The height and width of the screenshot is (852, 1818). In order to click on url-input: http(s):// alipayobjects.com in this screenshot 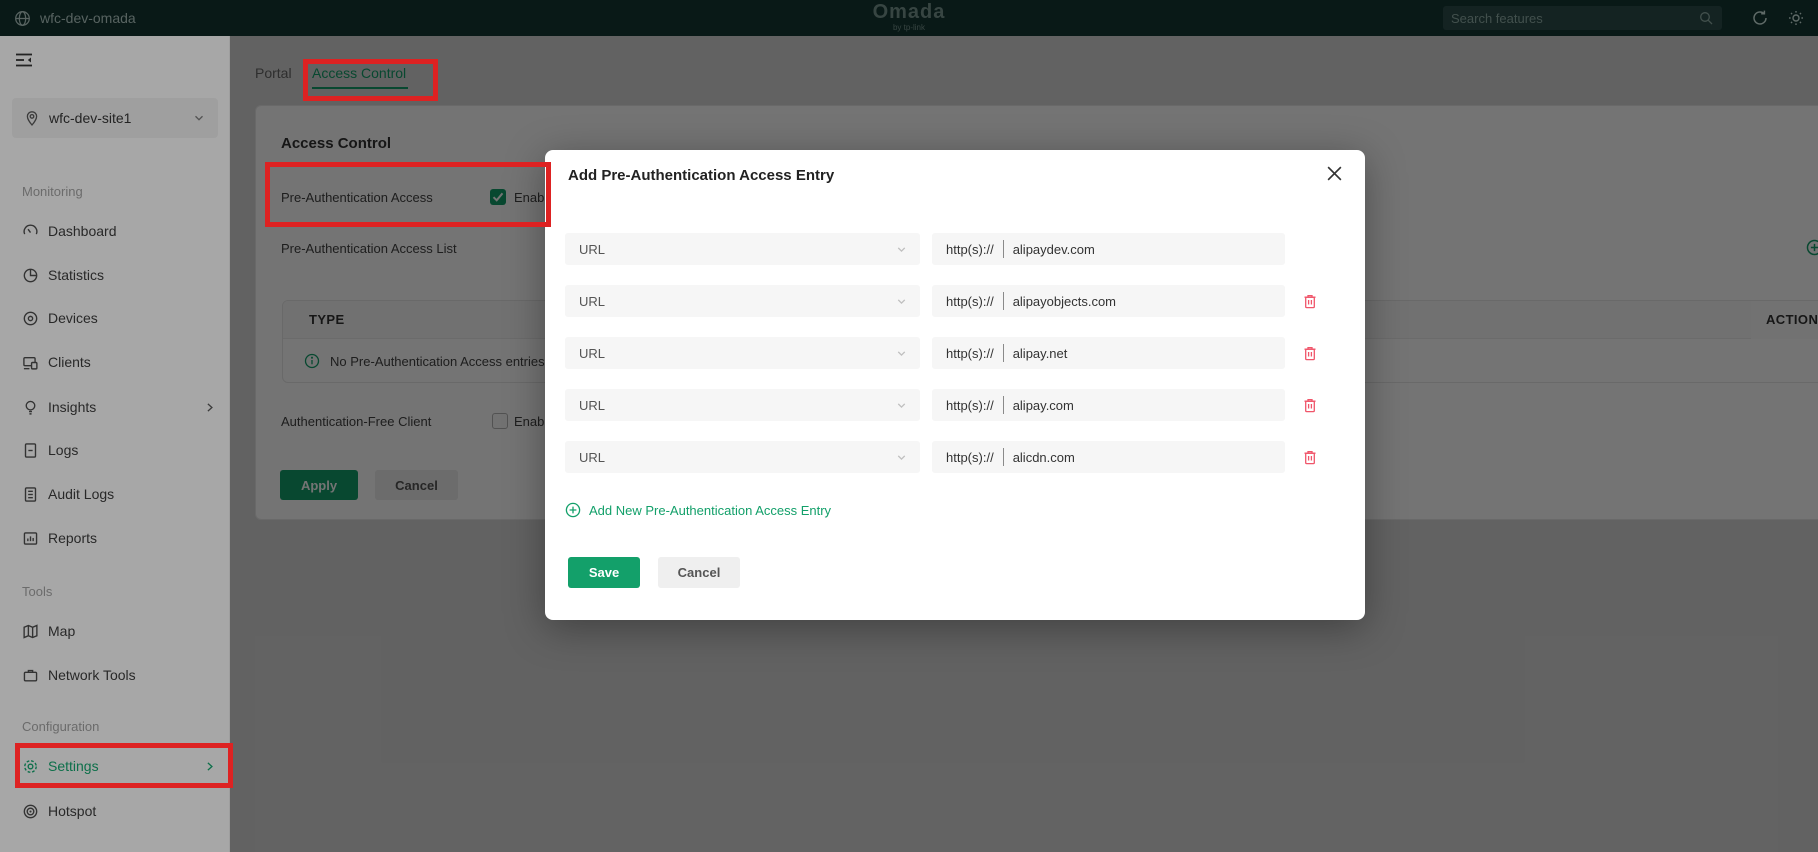, I will do `click(1108, 301)`.